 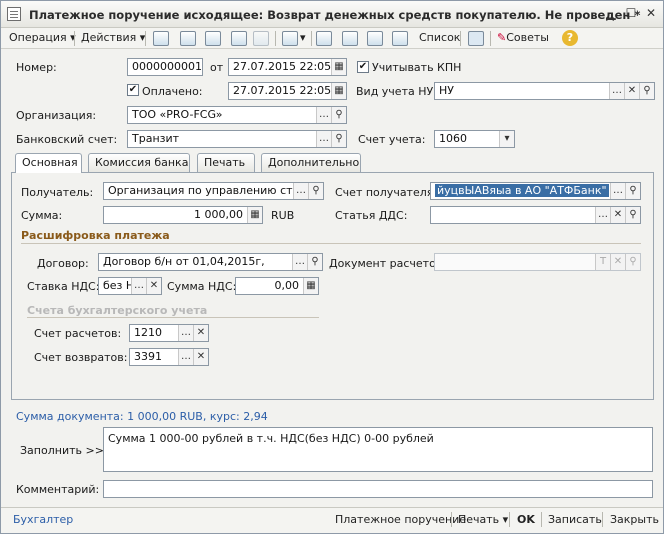 I want to click on paid-checkbox: ✔, so click(x=133, y=90).